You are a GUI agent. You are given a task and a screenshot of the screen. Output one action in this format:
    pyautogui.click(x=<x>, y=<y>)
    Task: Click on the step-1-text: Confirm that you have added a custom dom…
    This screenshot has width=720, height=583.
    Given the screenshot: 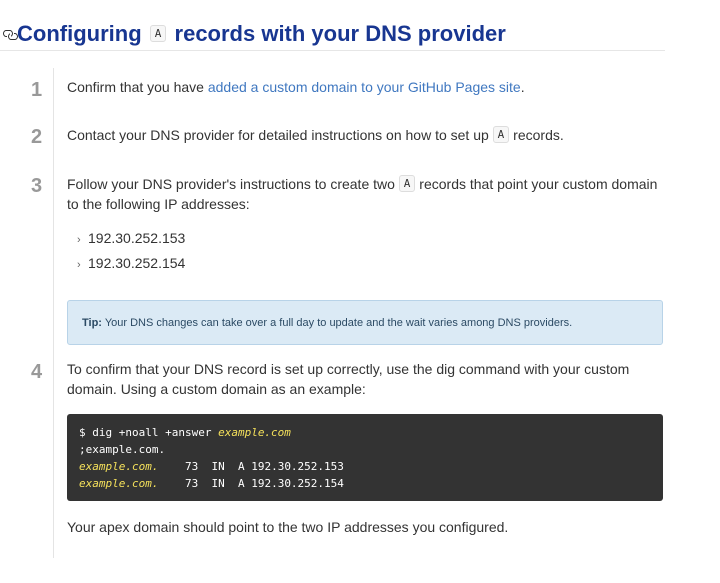 What is the action you would take?
    pyautogui.click(x=367, y=87)
    